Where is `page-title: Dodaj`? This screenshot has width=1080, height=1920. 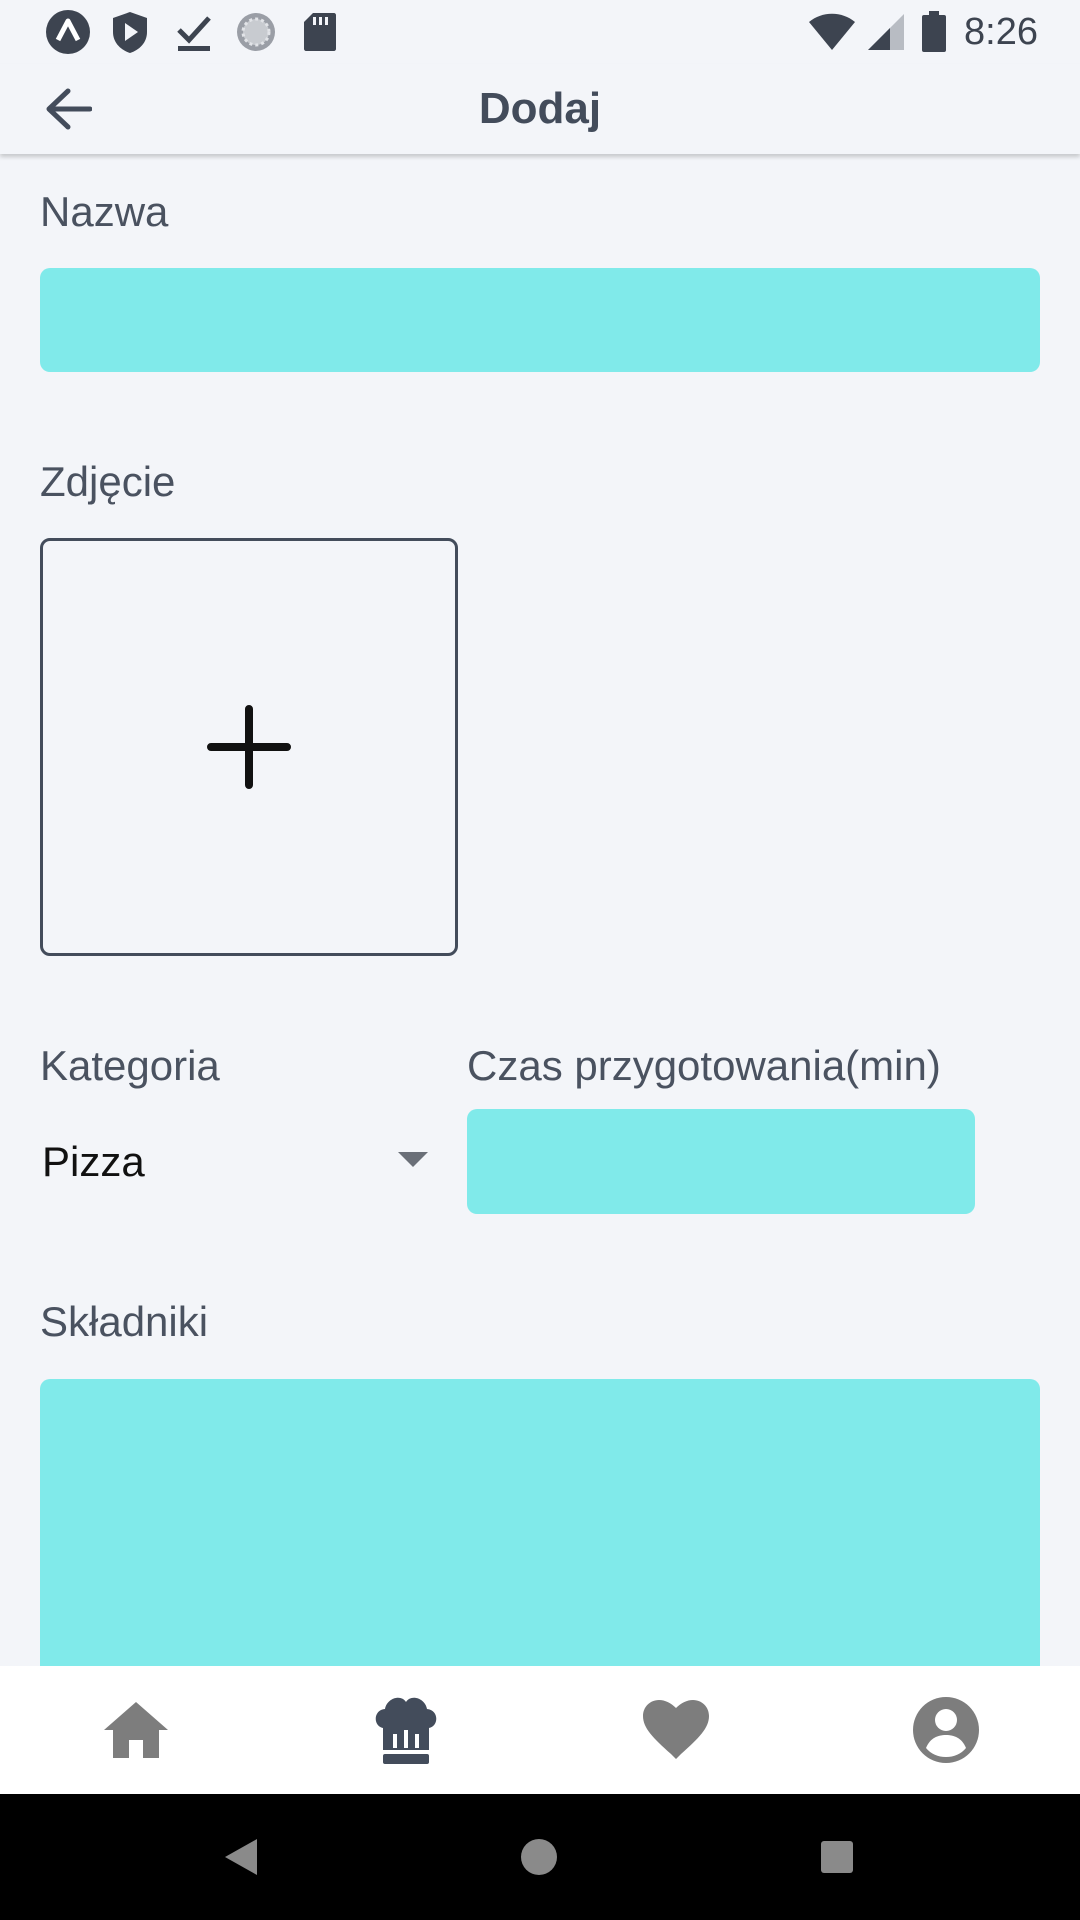 page-title: Dodaj is located at coordinates (540, 108).